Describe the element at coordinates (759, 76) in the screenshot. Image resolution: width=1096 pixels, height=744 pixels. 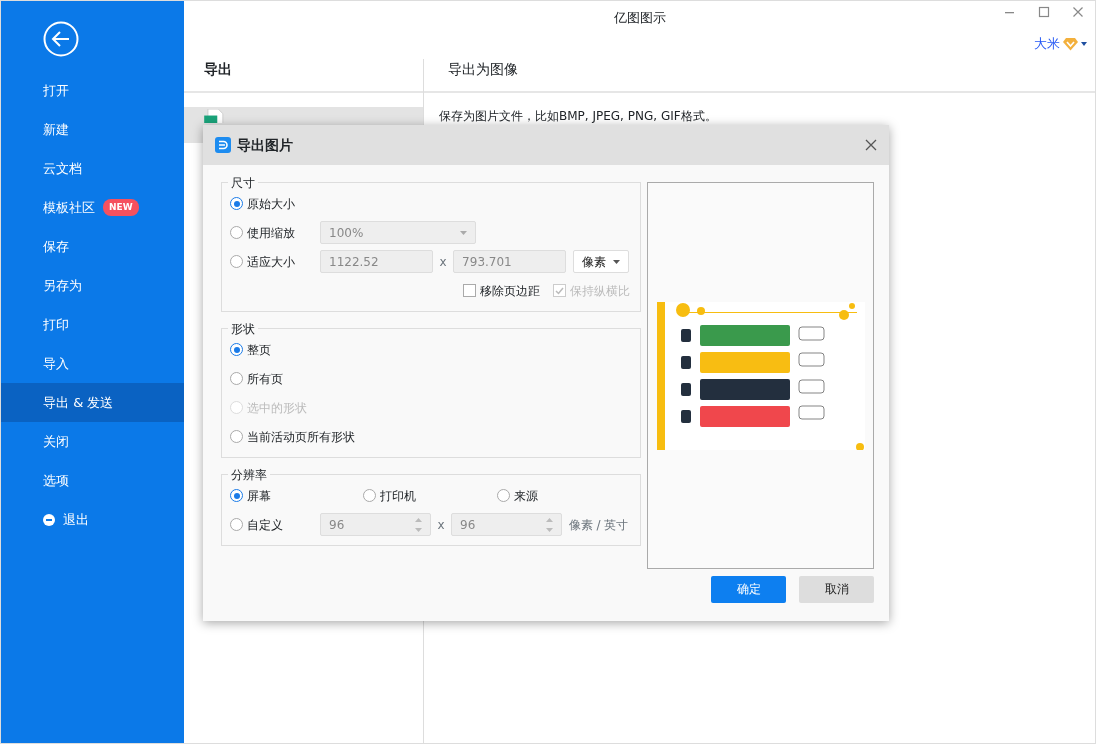
I see `section-title: 导出为图像` at that location.